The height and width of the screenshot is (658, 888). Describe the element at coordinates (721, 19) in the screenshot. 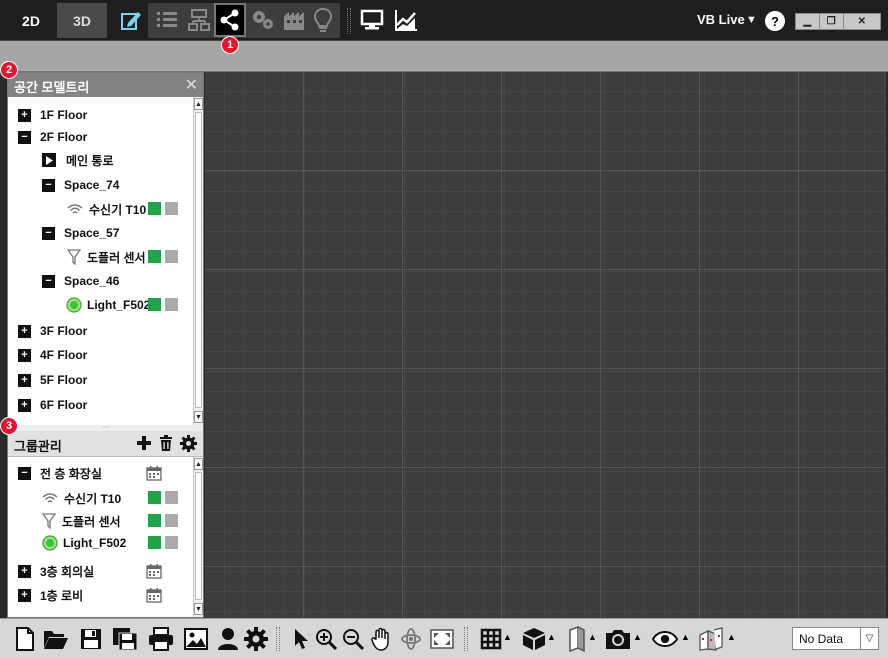

I see `mode-label: VB Live` at that location.